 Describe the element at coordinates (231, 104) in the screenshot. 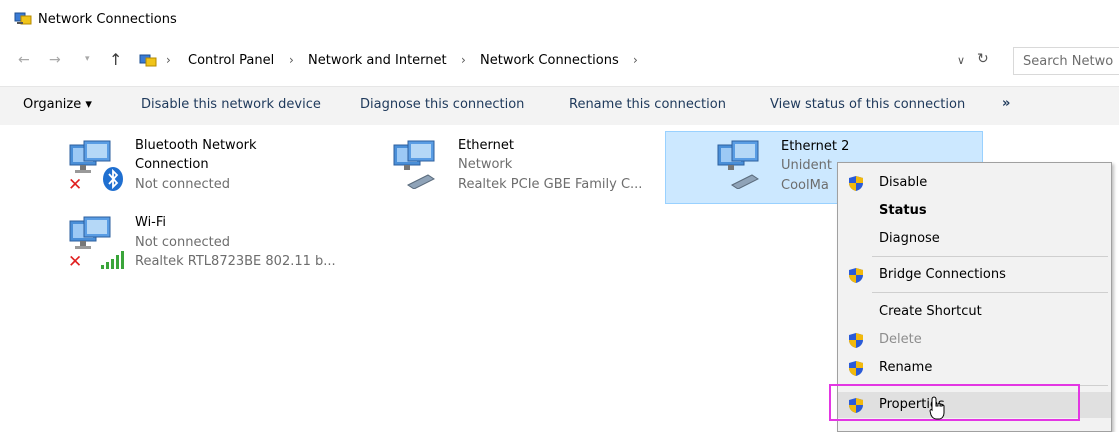

I see `disable-device-button: Disable this network device` at that location.